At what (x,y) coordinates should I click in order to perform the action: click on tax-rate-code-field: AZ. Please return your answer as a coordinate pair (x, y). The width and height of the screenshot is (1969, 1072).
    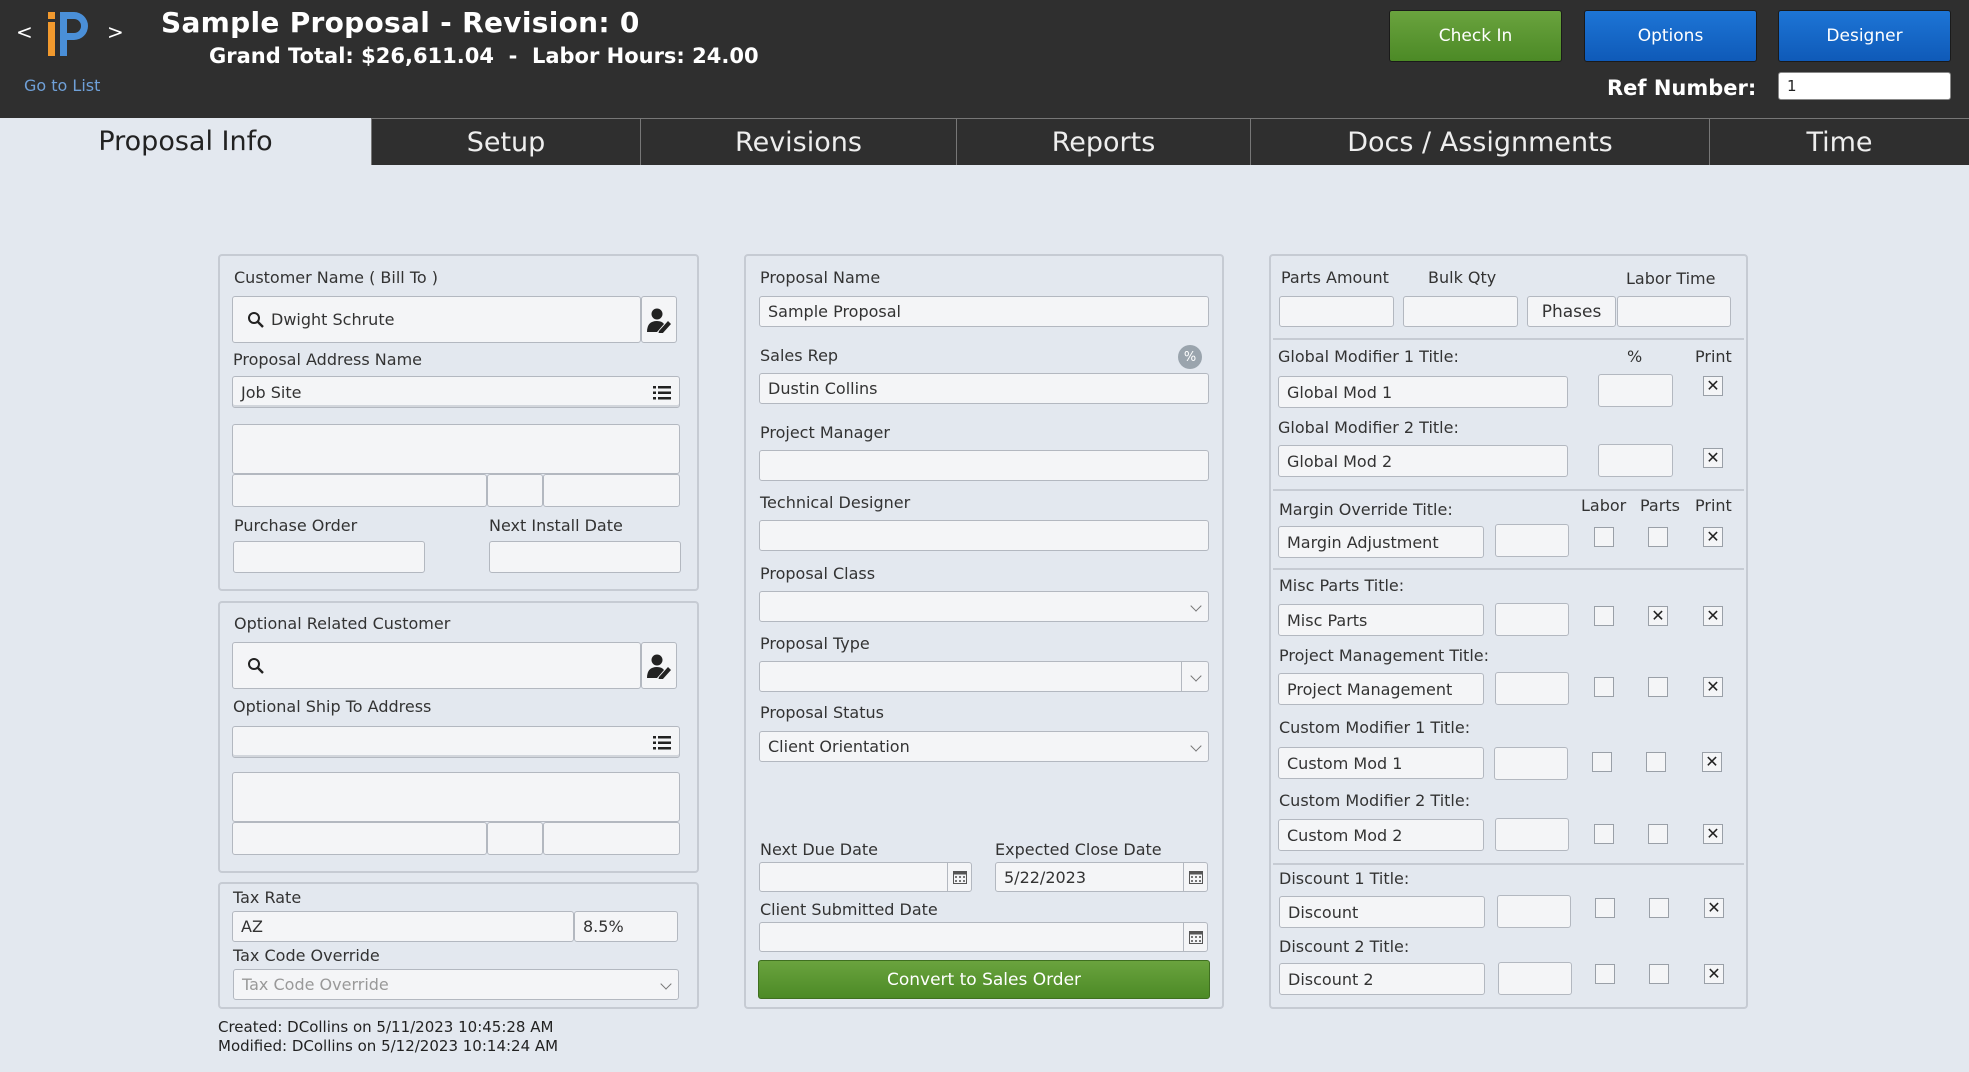
    Looking at the image, I should click on (403, 926).